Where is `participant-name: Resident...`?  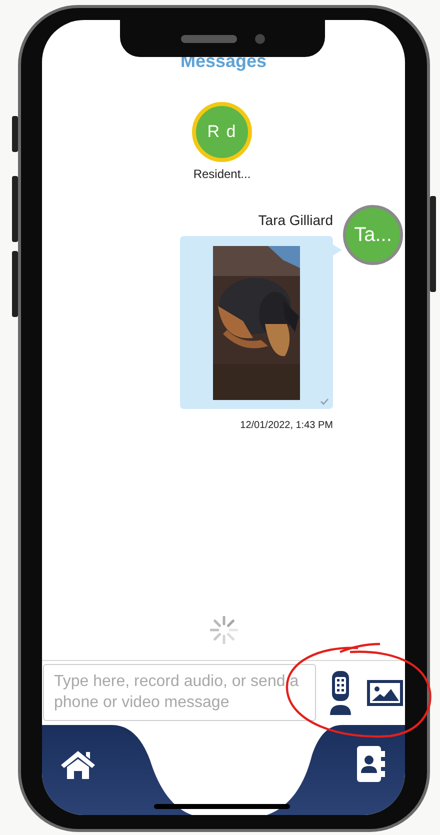
participant-name: Resident... is located at coordinates (222, 174).